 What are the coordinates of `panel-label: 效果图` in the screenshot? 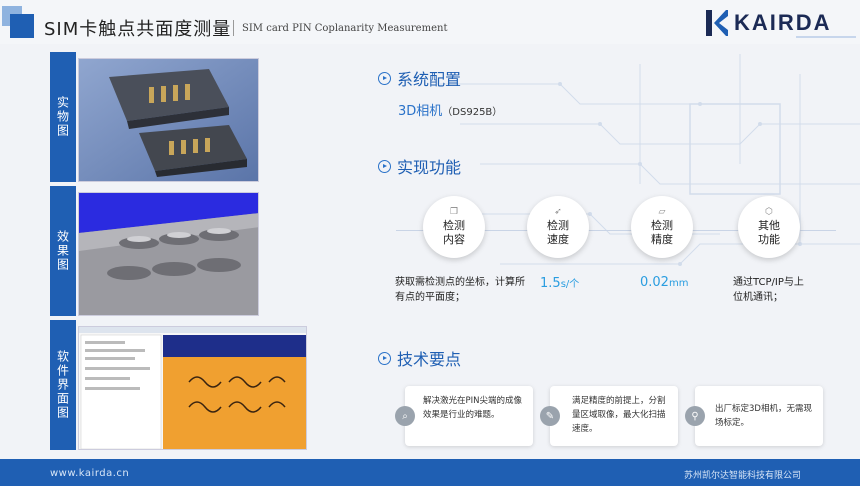 It's located at (62, 251).